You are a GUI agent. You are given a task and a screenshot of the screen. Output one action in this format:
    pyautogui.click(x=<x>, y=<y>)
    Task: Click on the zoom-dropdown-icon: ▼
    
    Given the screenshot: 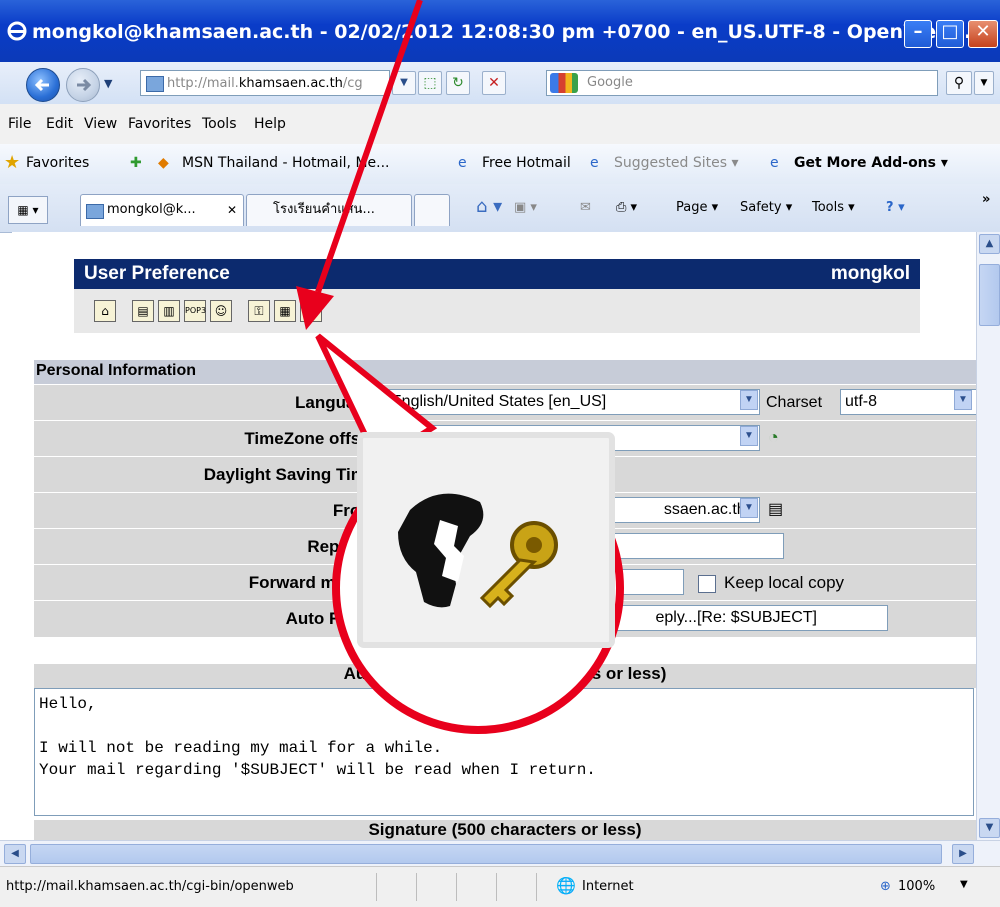 What is the action you would take?
    pyautogui.click(x=964, y=884)
    